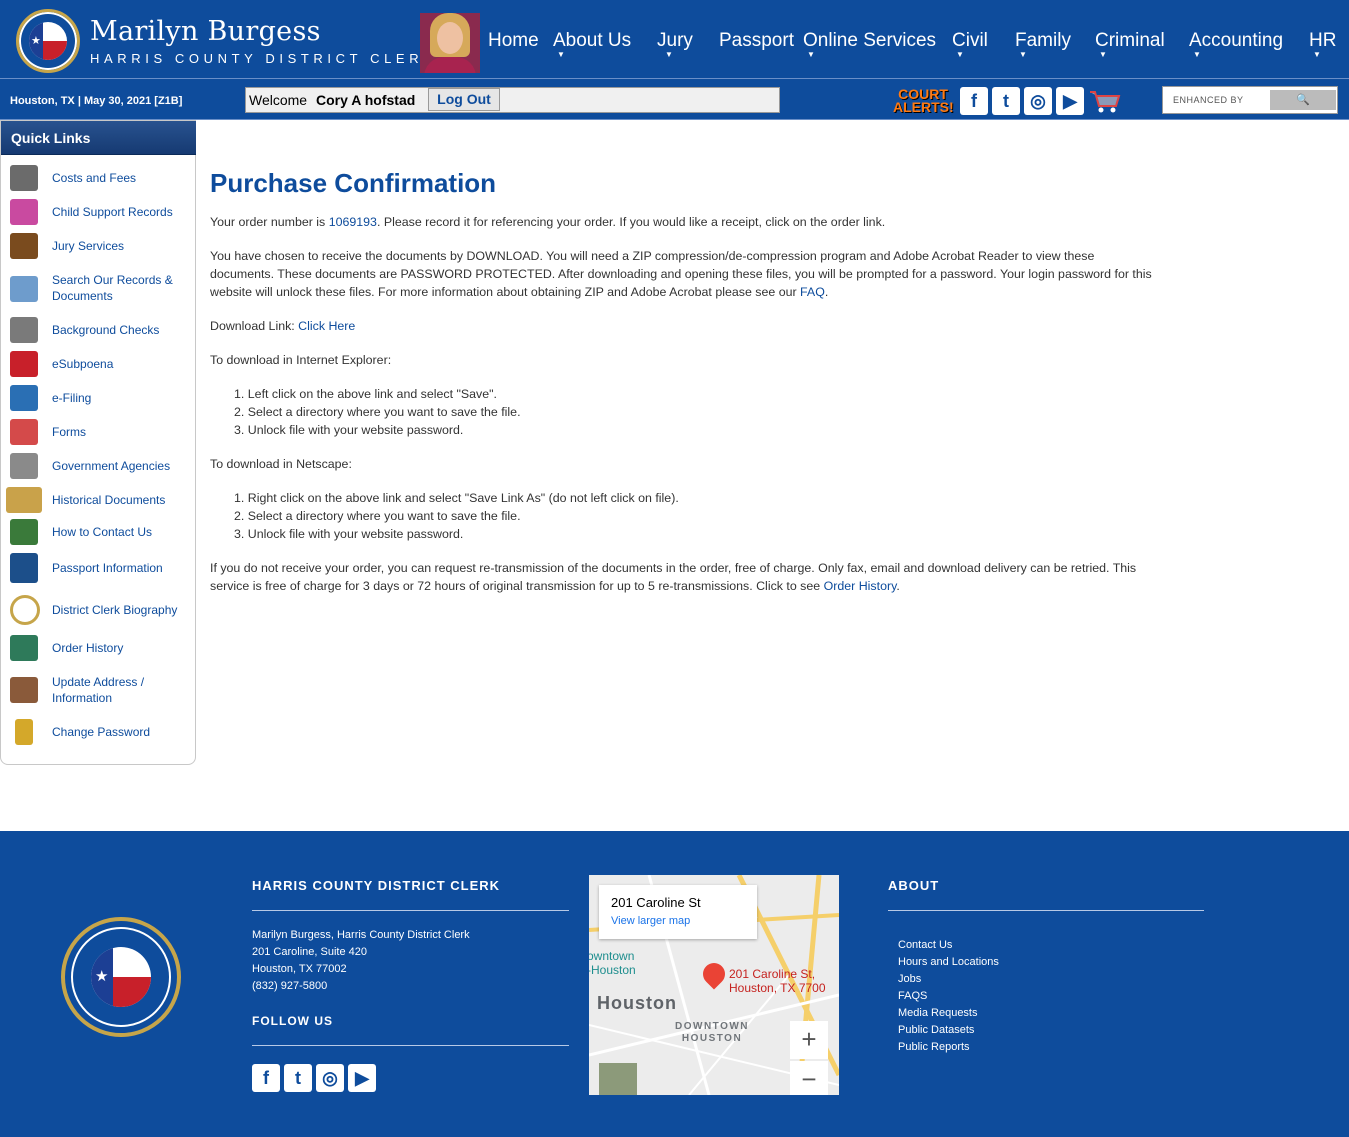 Image resolution: width=1349 pixels, height=1137 pixels. What do you see at coordinates (970, 44) in the screenshot?
I see `nav-civil: Civil ▼` at bounding box center [970, 44].